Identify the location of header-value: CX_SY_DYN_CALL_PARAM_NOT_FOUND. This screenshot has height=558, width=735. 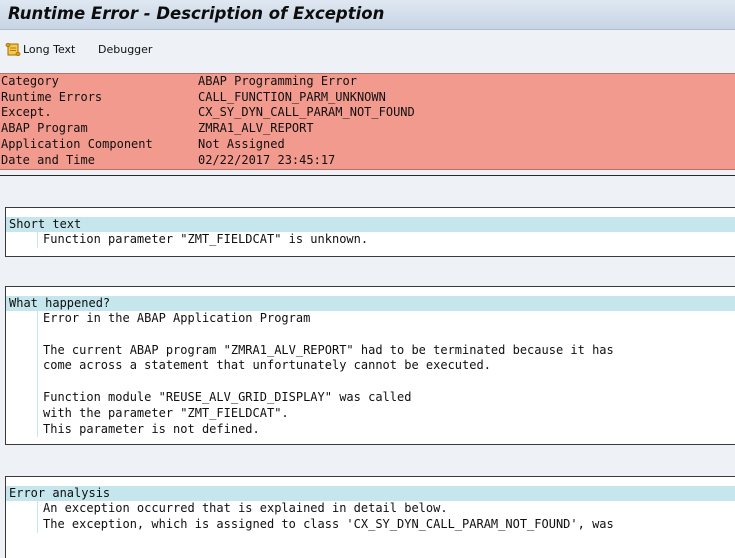
(306, 112).